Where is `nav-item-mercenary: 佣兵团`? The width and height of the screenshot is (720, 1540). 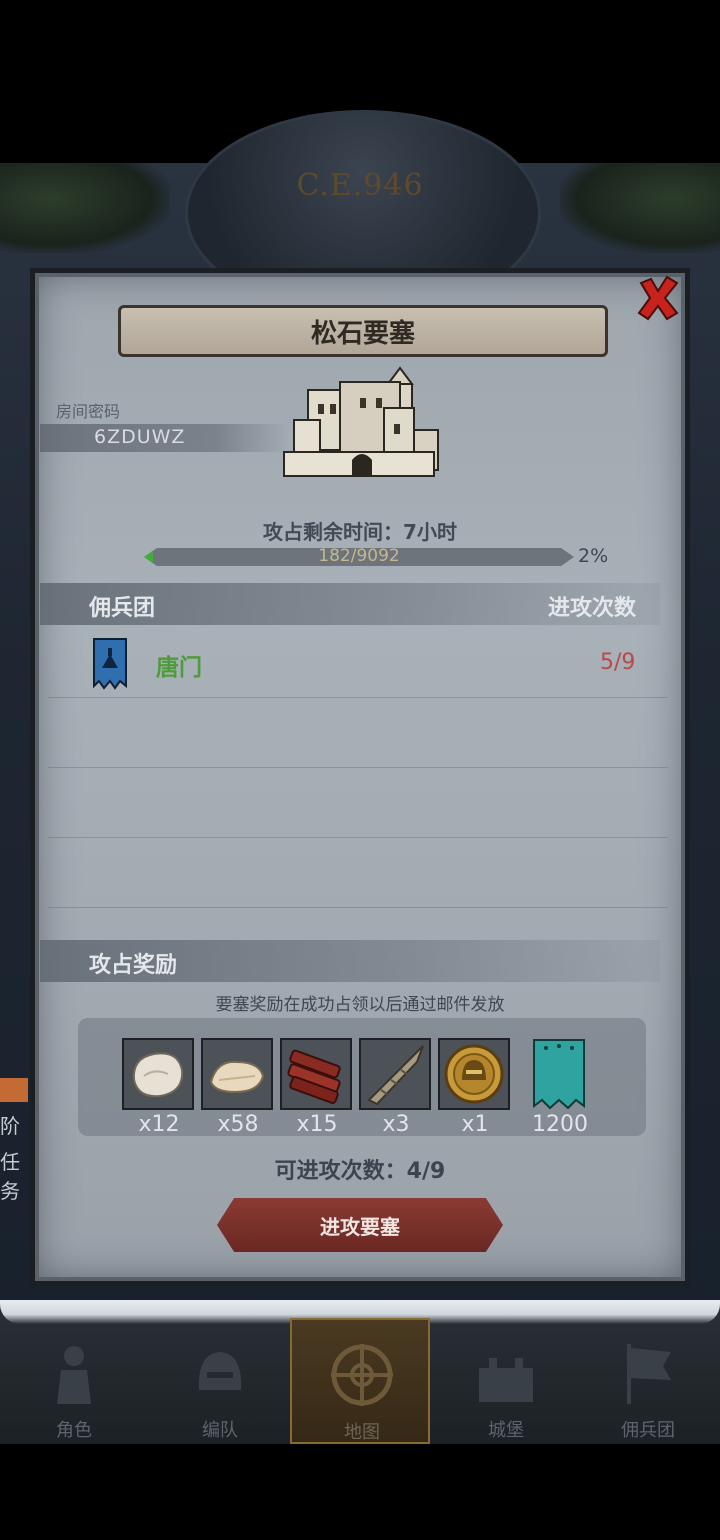
nav-item-mercenary: 佣兵团 is located at coordinates (648, 1381).